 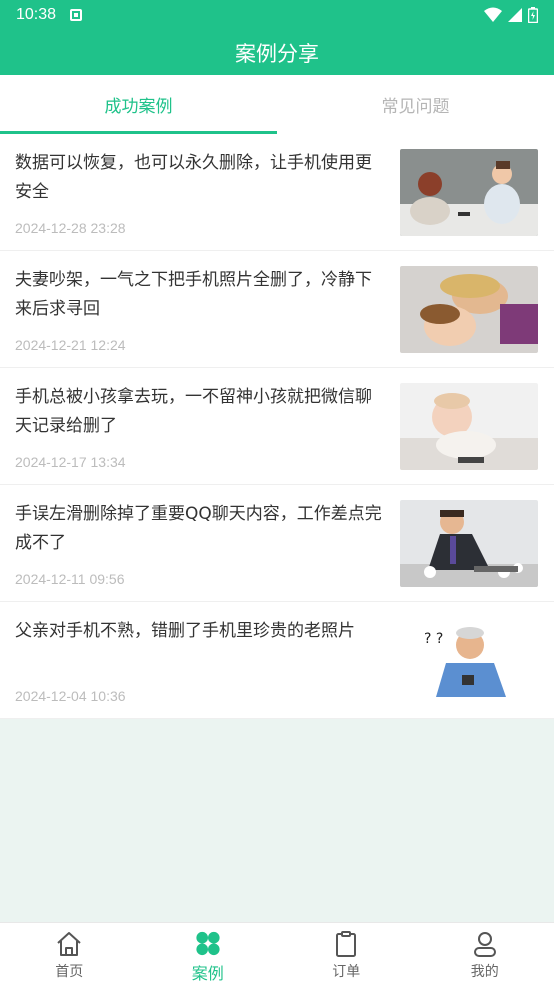 What do you see at coordinates (193, 294) in the screenshot?
I see `case-title: 夫妻吵架，一气之下把手机照片全删了，冷静下来后求寻回` at bounding box center [193, 294].